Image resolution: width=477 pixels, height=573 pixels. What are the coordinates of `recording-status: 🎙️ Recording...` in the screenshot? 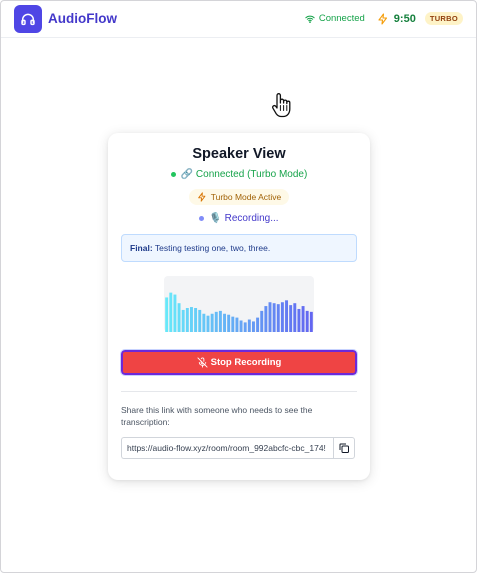 It's located at (239, 218).